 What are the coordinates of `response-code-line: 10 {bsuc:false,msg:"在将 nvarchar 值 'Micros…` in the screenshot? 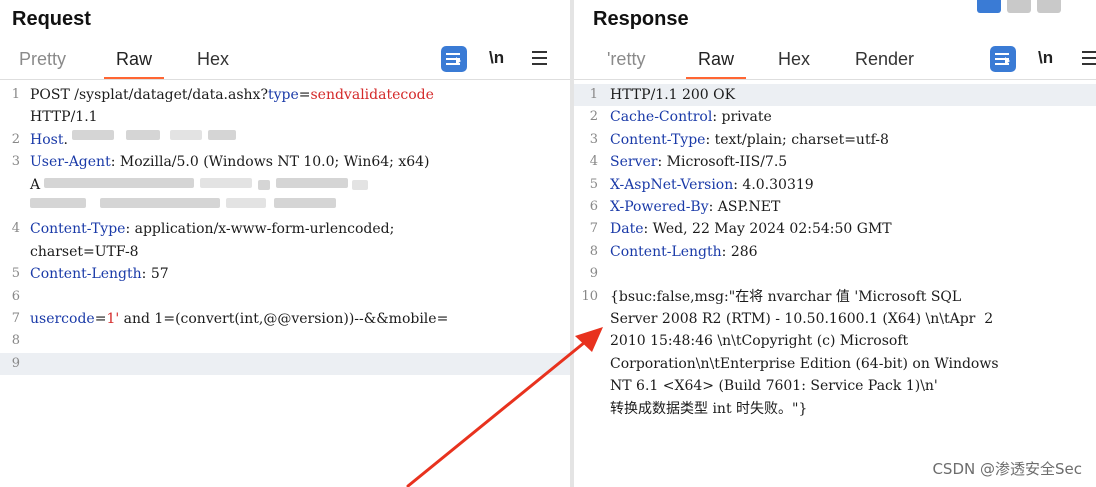 It's located at (835, 297).